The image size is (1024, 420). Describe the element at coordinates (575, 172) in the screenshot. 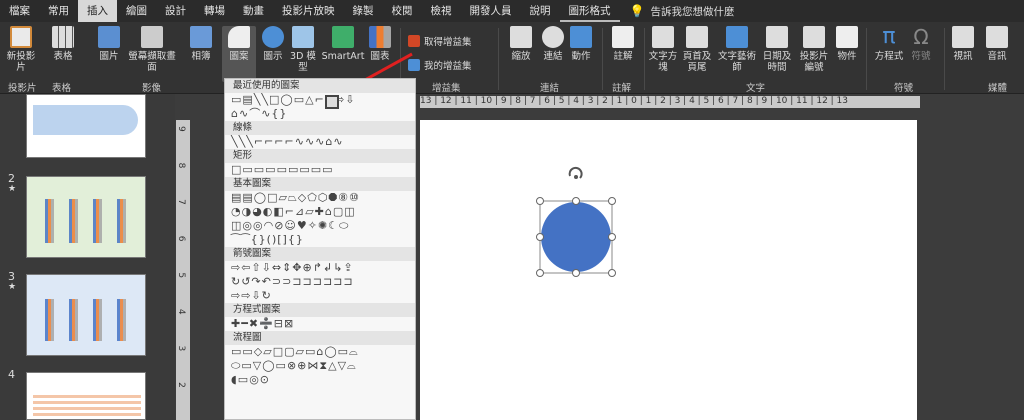

I see `rotate-handle-icon` at that location.